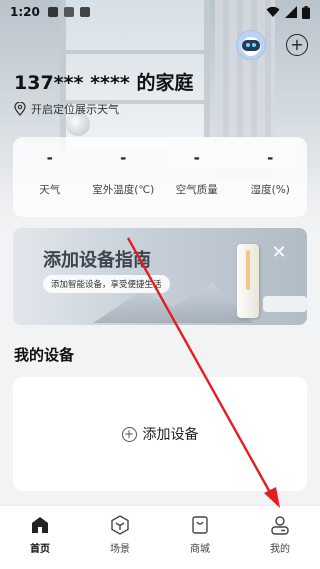 The width and height of the screenshot is (320, 569). I want to click on location-text: 开启定位展示天气, so click(75, 109).